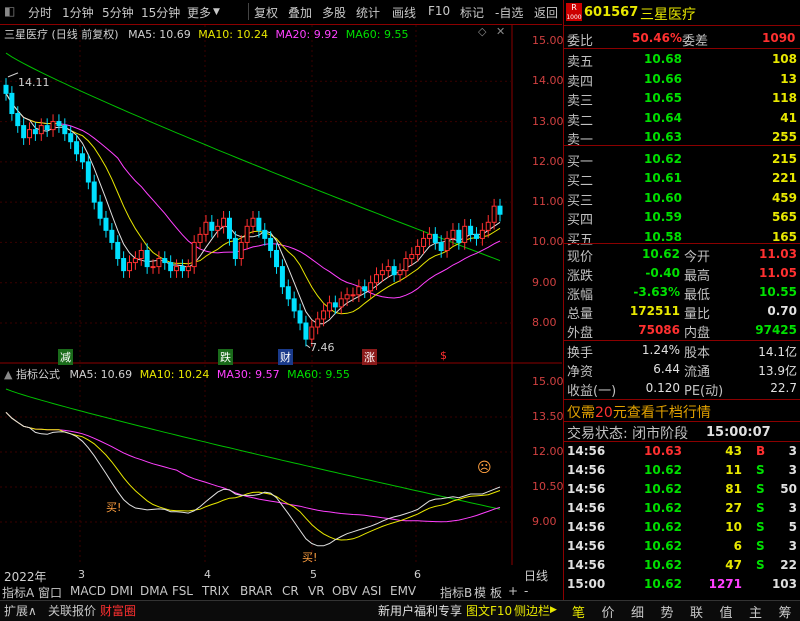  I want to click on close-icon: ✕, so click(500, 31).